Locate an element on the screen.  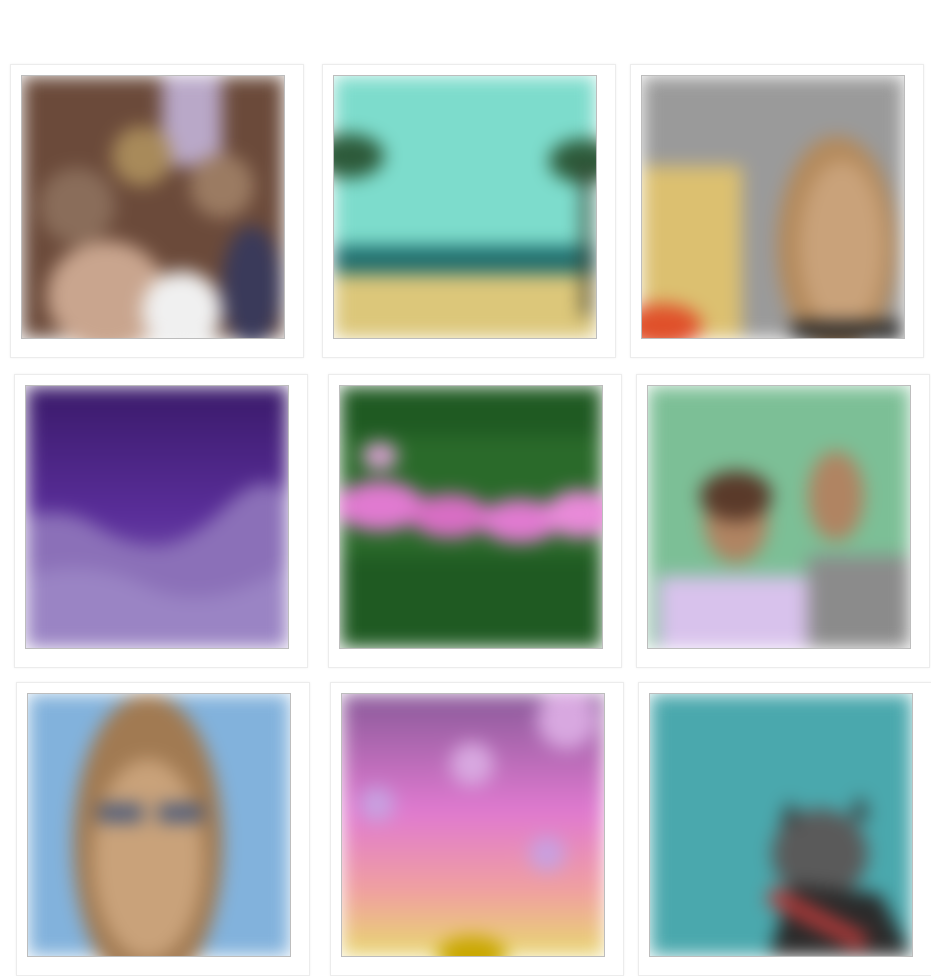
photo-card-pastel is located at coordinates (477, 829).